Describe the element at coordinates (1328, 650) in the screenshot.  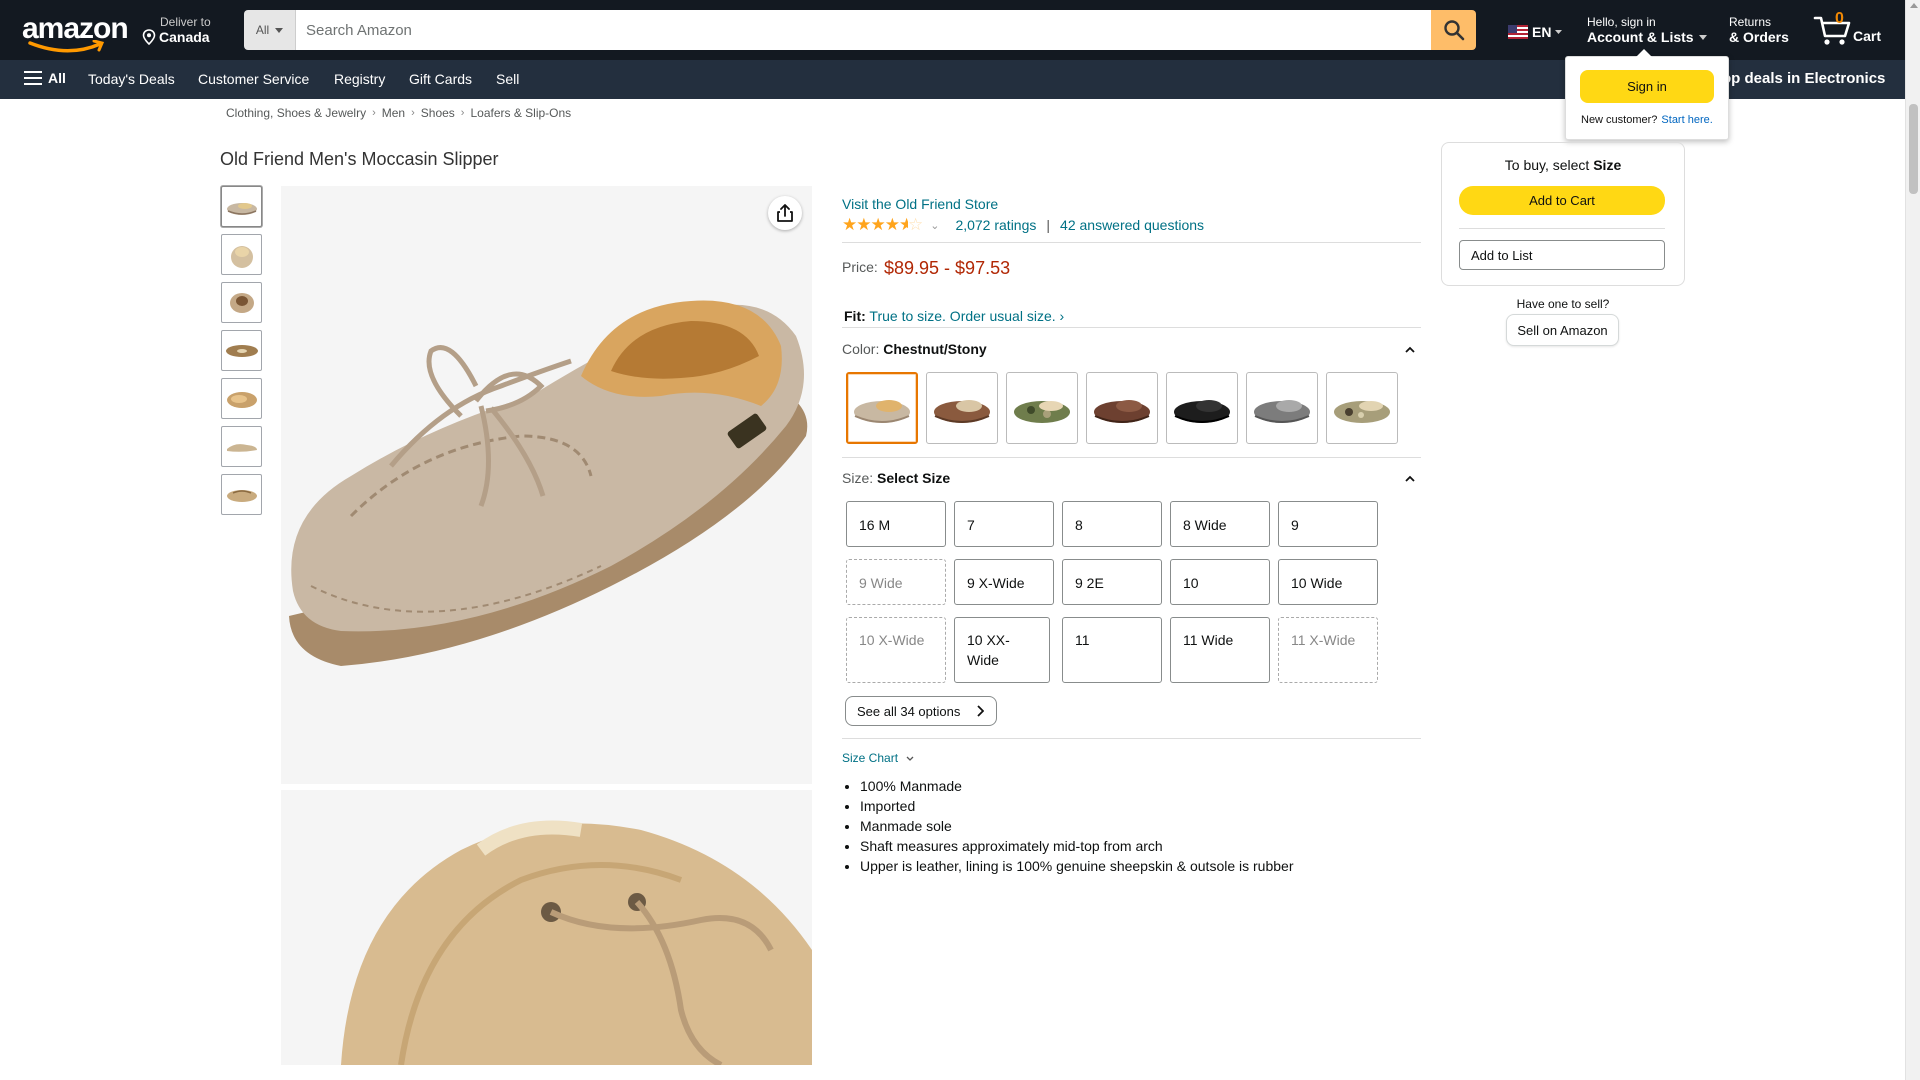
I see `size-option-unavailable: 11 X-Wide` at that location.